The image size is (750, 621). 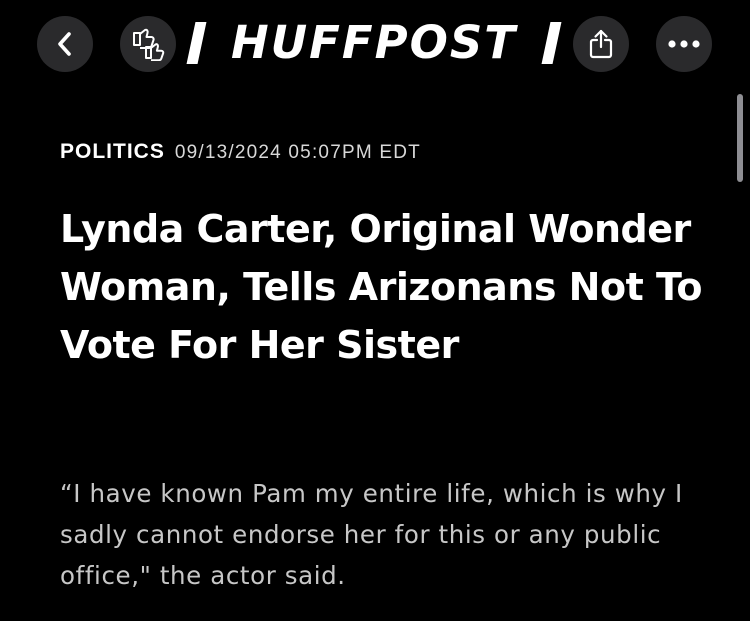 What do you see at coordinates (740, 138) in the screenshot?
I see `scrollbar` at bounding box center [740, 138].